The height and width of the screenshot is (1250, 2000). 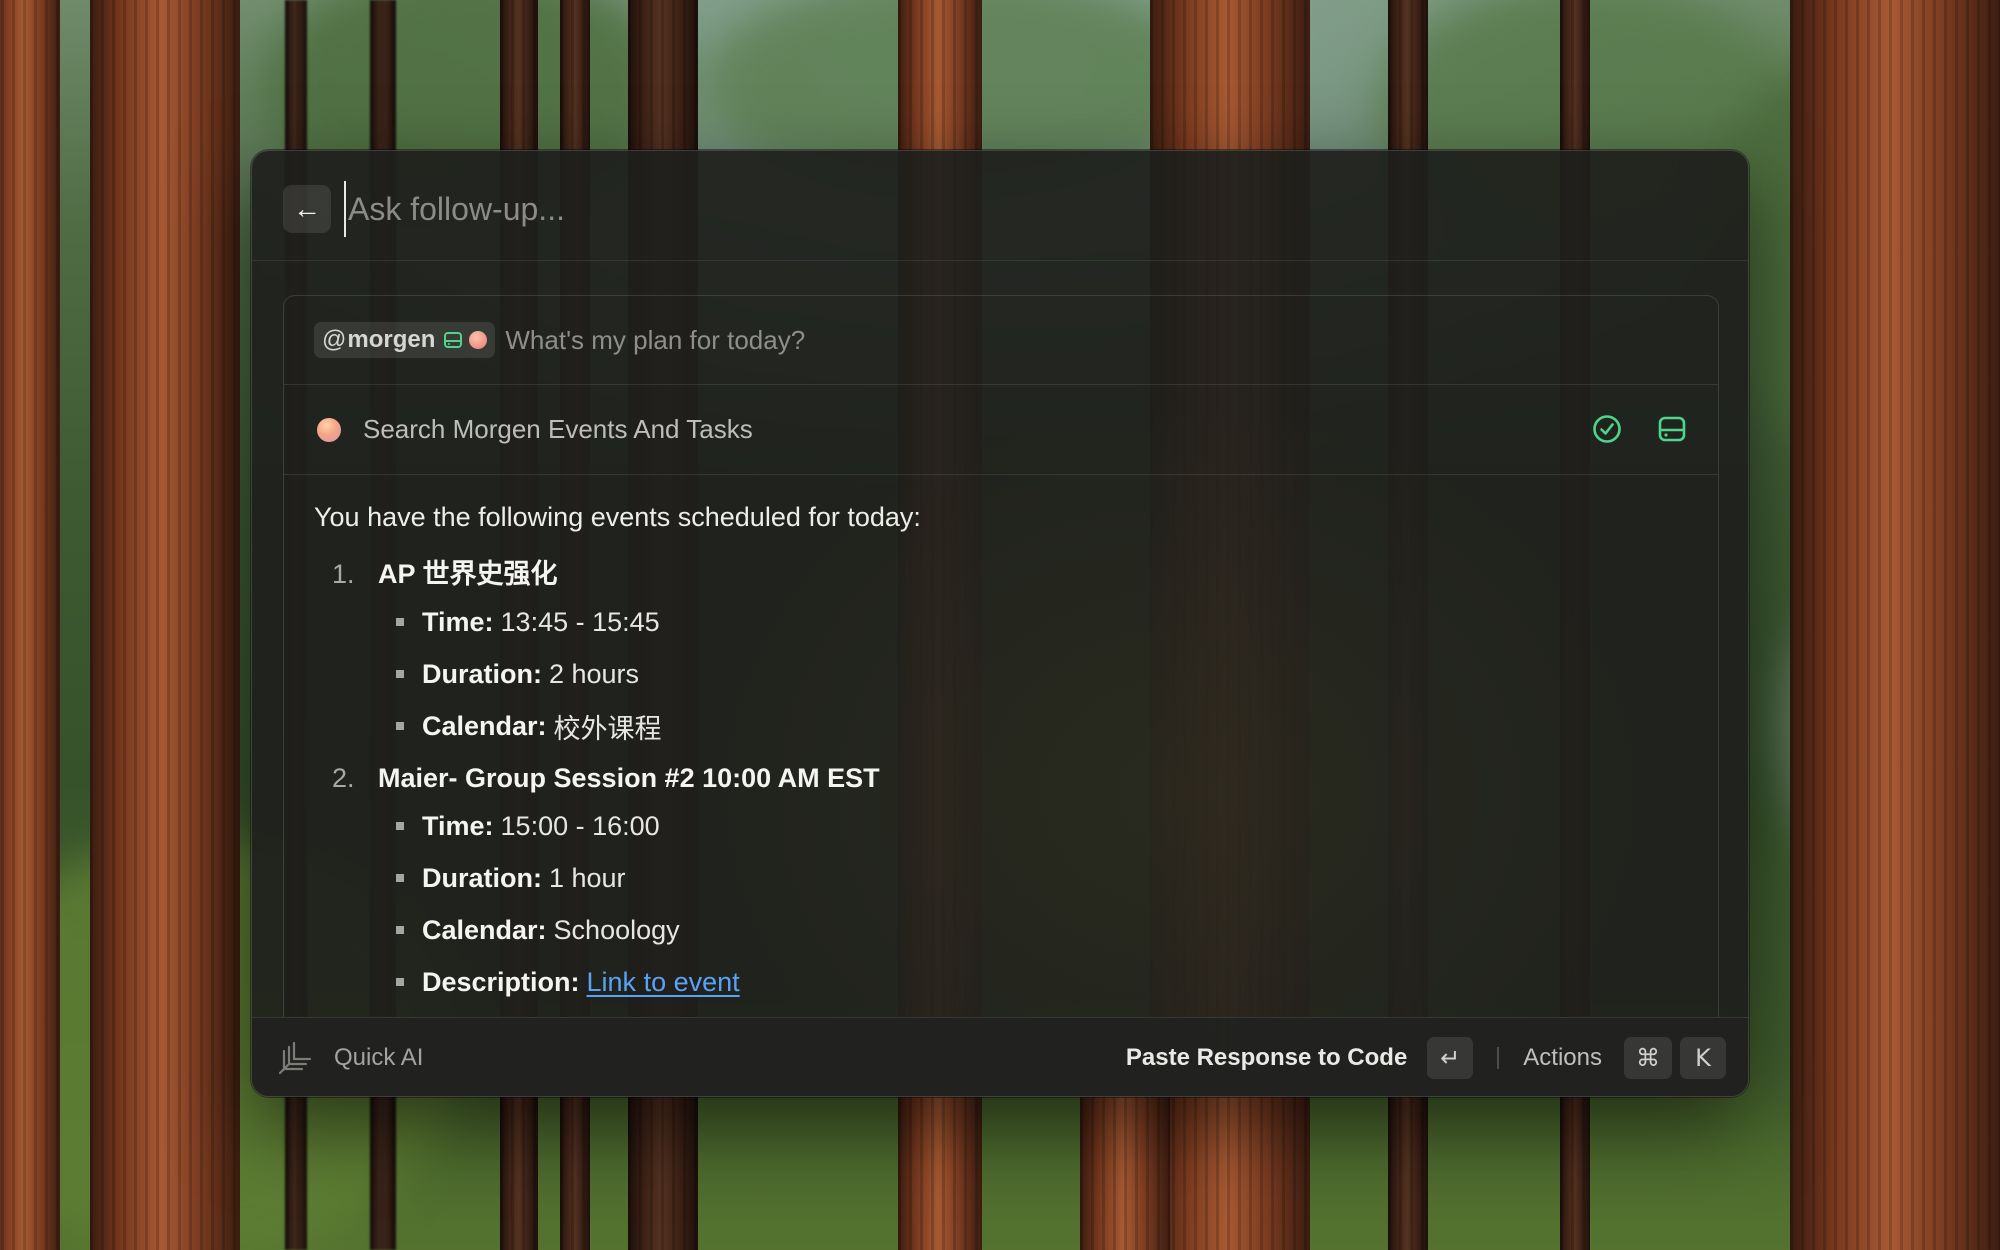 What do you see at coordinates (1703, 1058) in the screenshot?
I see `k-key: K` at bounding box center [1703, 1058].